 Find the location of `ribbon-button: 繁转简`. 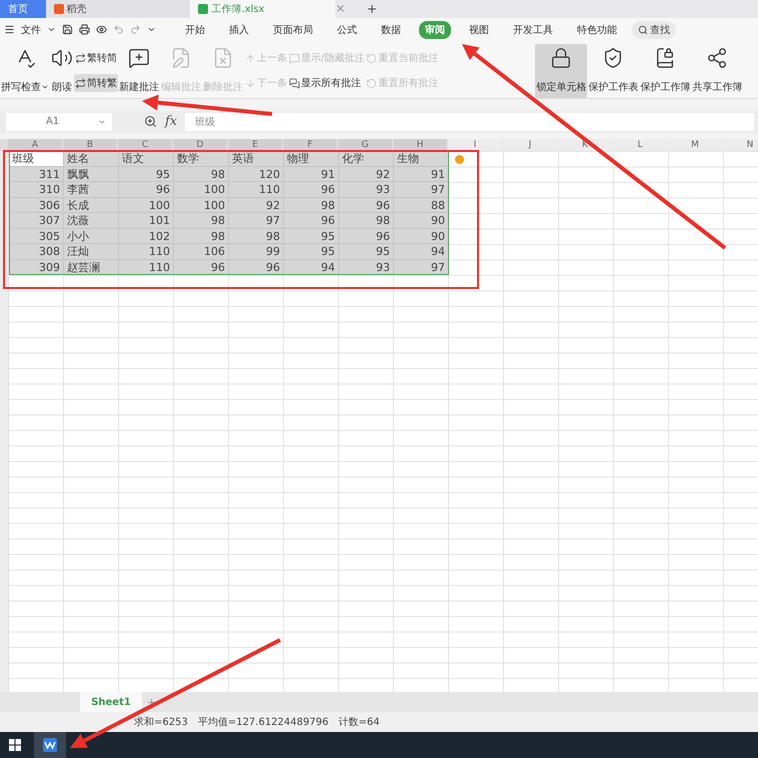

ribbon-button: 繁转简 is located at coordinates (96, 58).